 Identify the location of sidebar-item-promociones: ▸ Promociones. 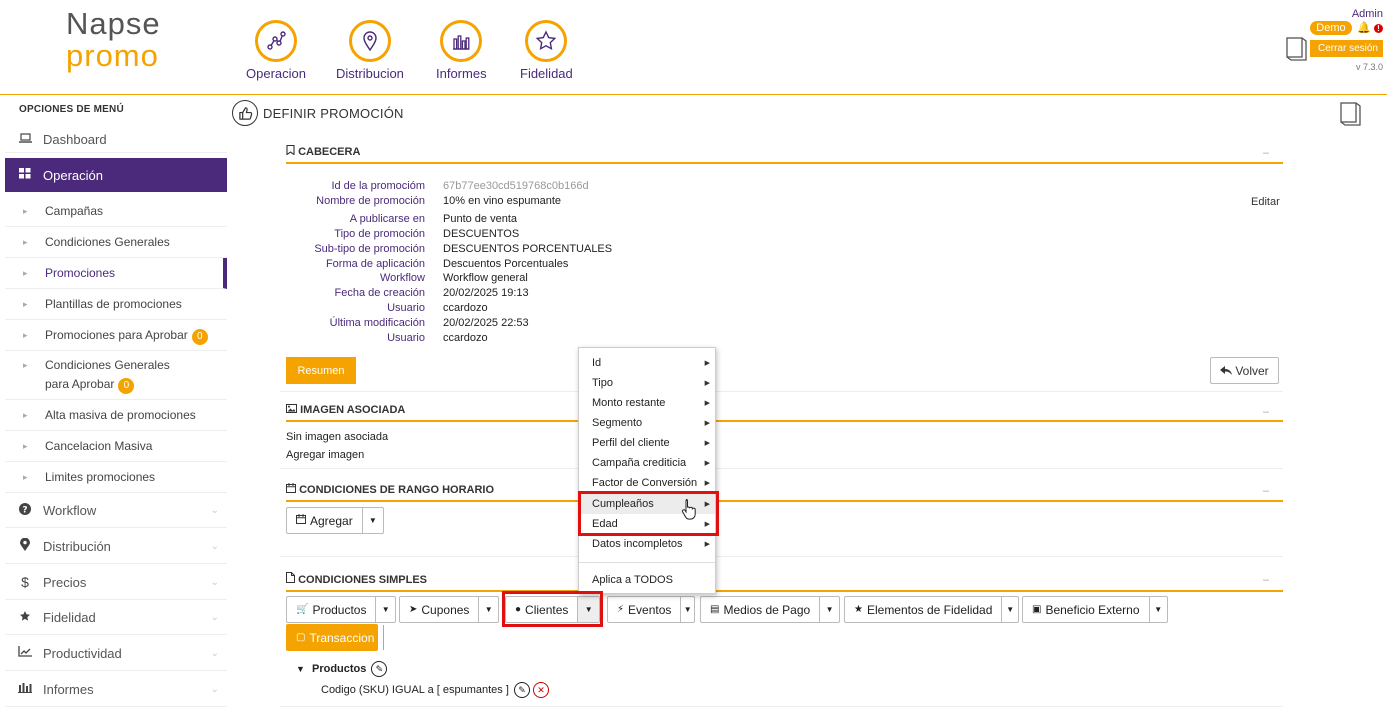
(116, 273).